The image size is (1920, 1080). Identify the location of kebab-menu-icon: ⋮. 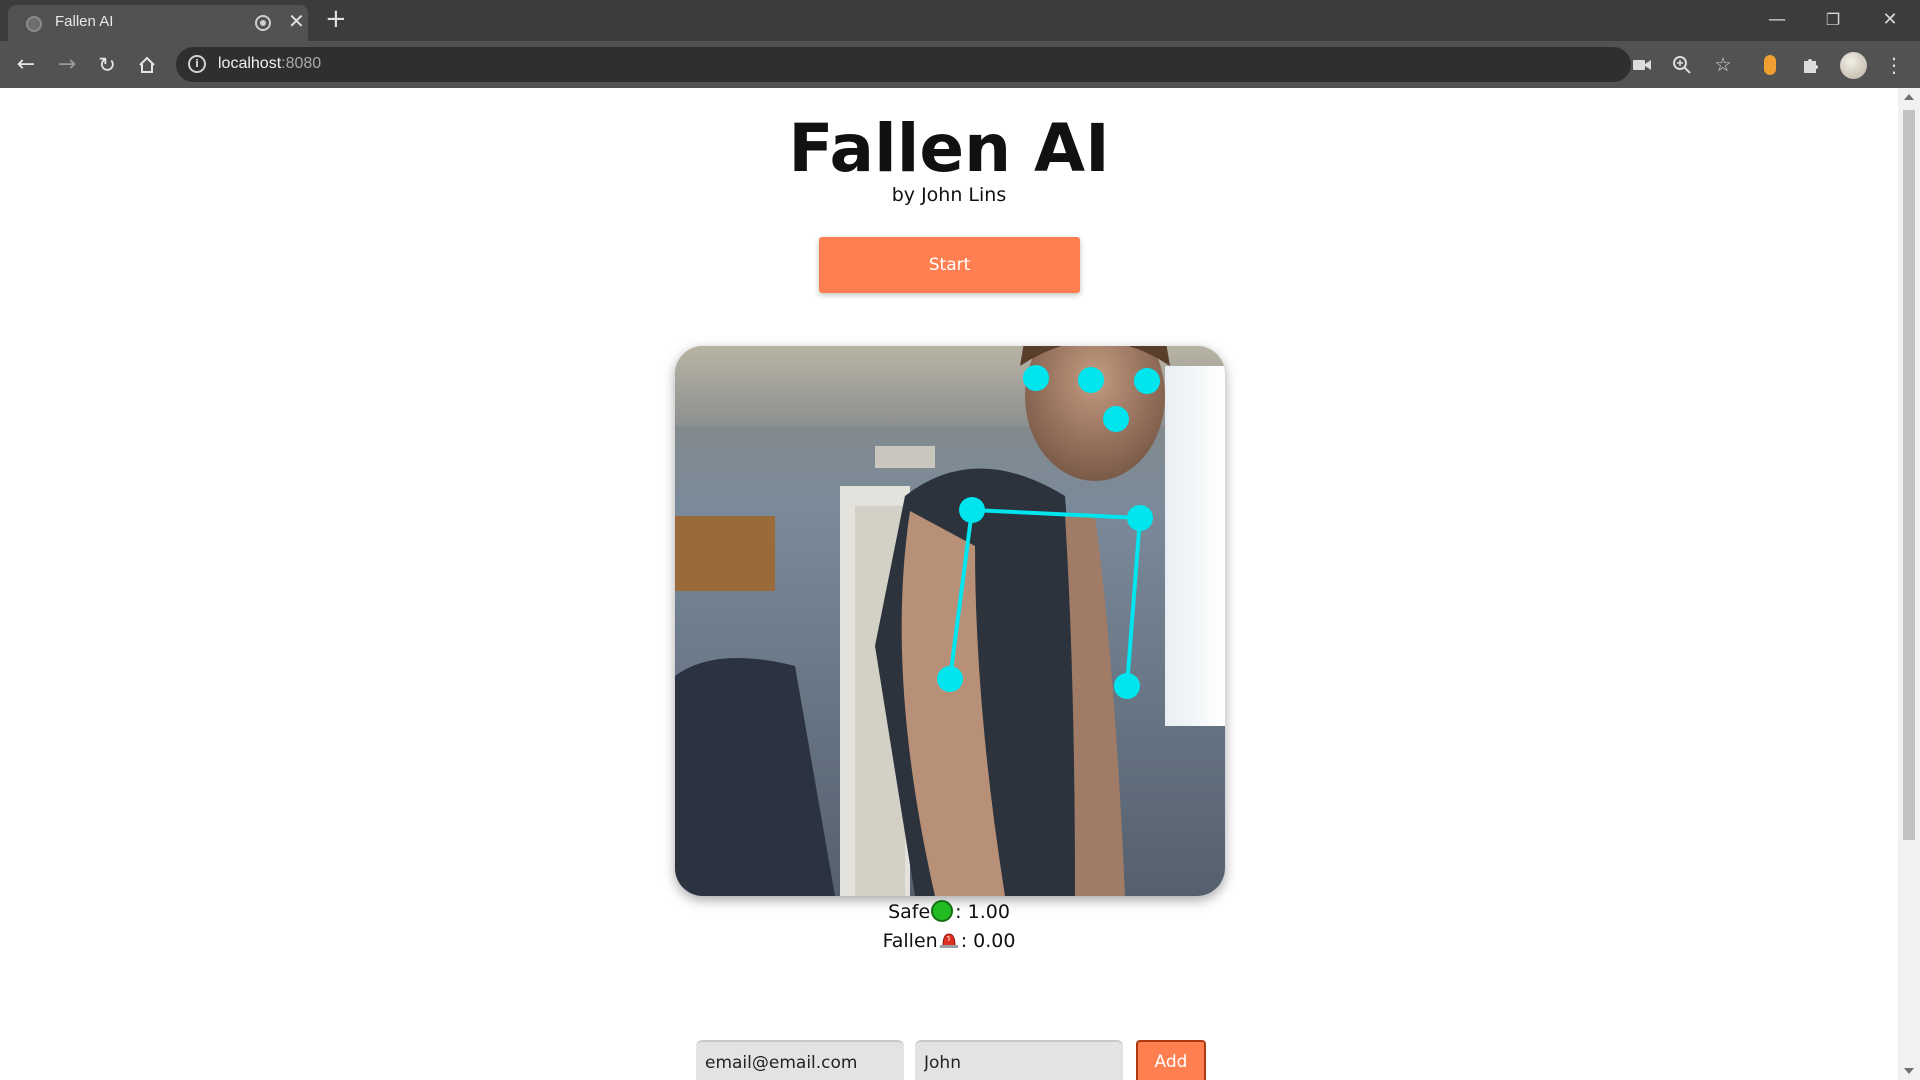
(1894, 65).